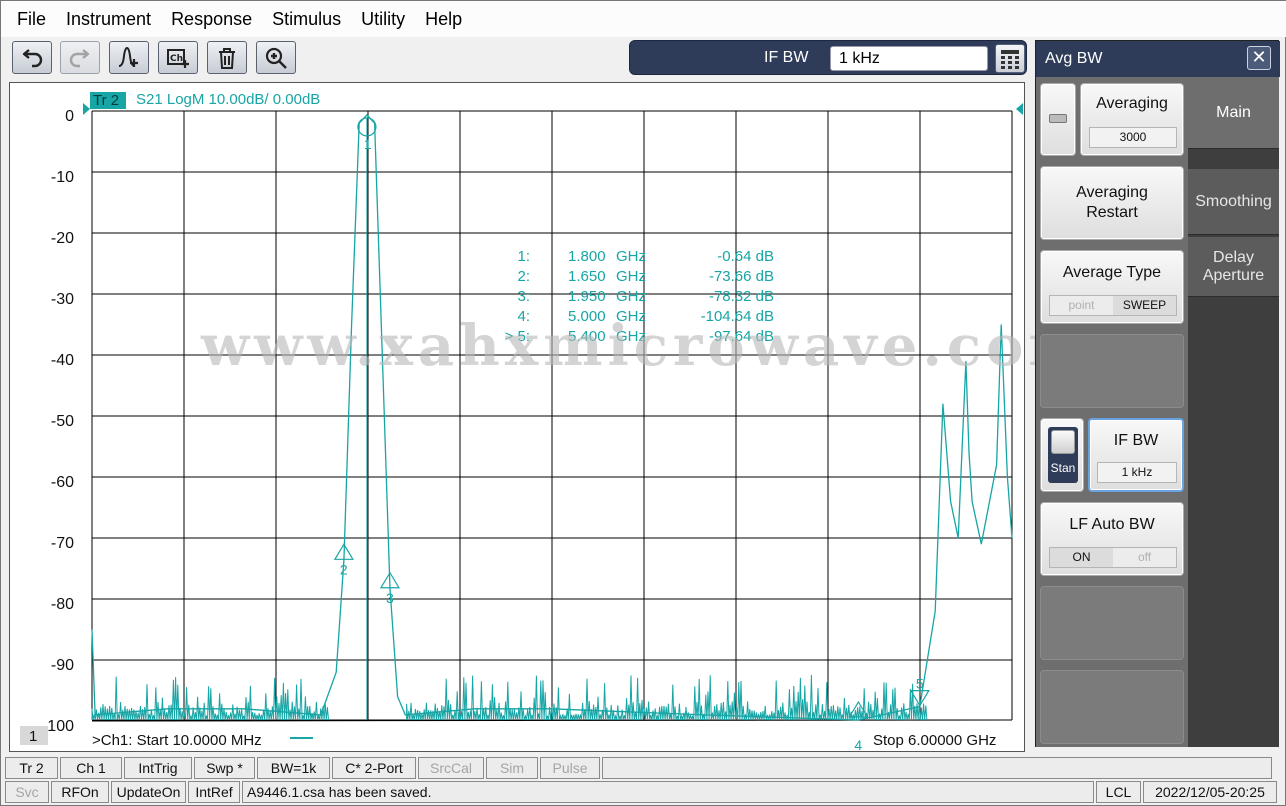  What do you see at coordinates (62, 482) in the screenshot?
I see `y-tick-label: -60` at bounding box center [62, 482].